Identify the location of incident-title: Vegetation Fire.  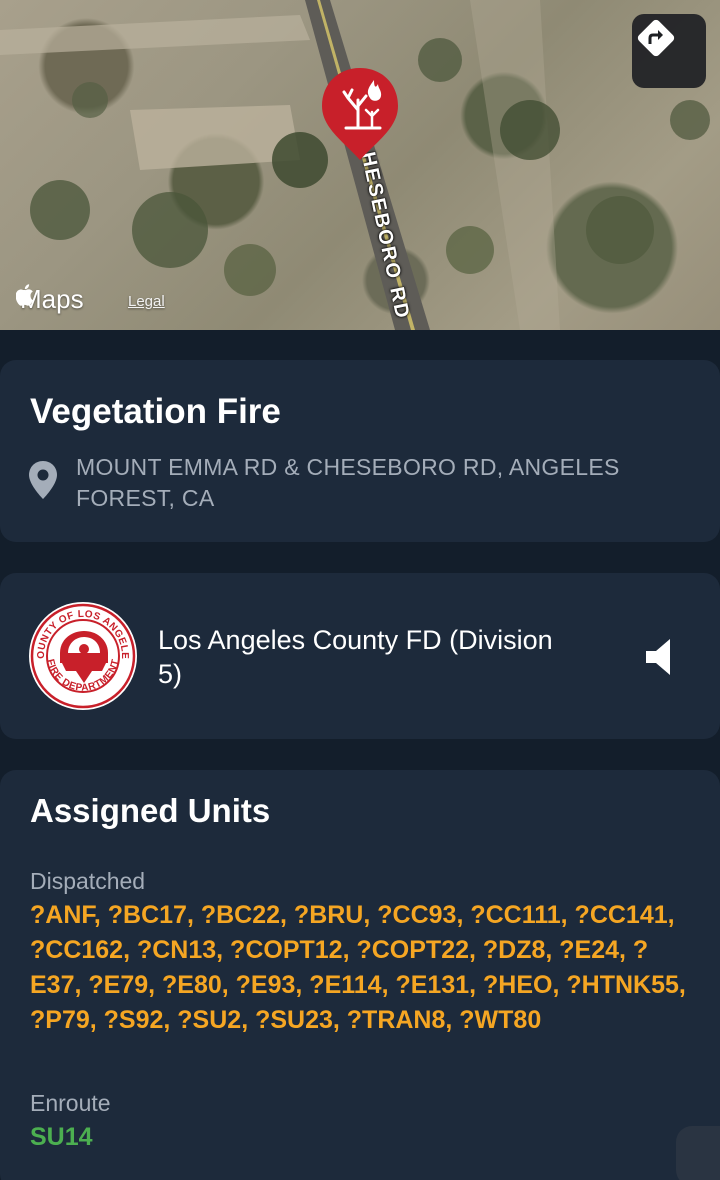
(155, 411).